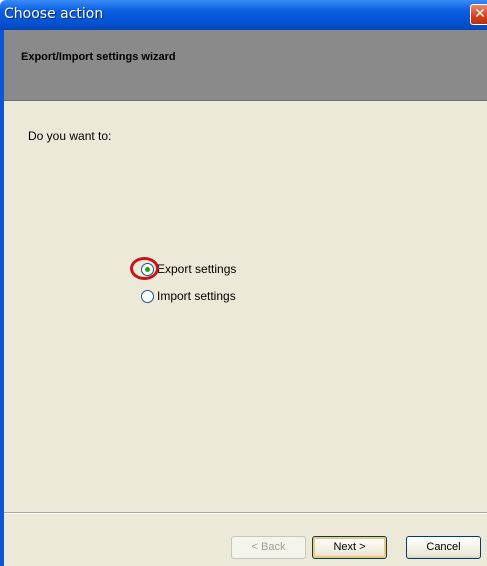 This screenshot has height=566, width=487. Describe the element at coordinates (98, 57) in the screenshot. I see `wizard-header-title: Export/Import settings wizard` at that location.